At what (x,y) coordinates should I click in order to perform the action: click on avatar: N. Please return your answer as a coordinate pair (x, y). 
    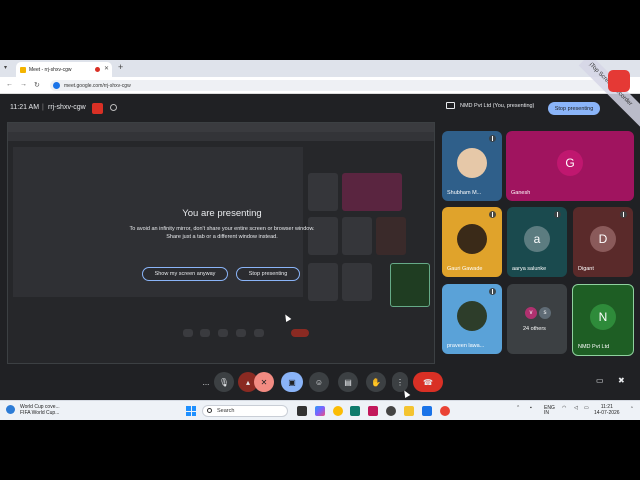
    Looking at the image, I should click on (603, 317).